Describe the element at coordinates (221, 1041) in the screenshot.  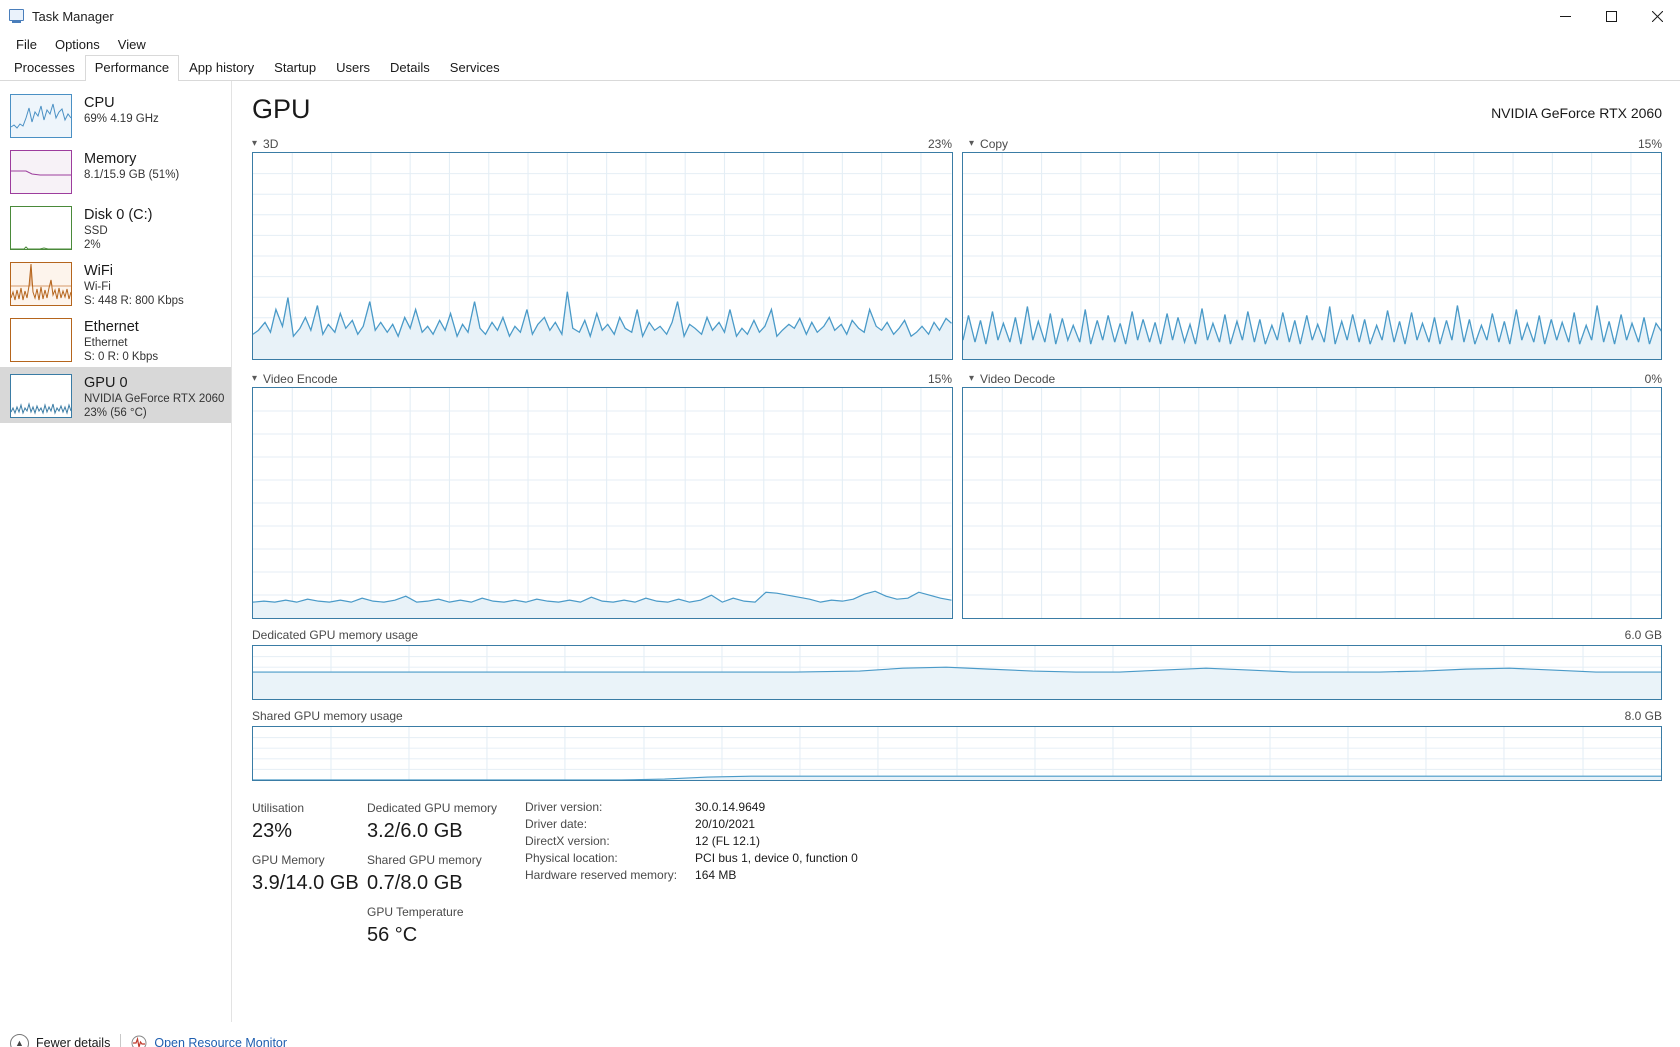
I see `open-resource-monitor-label: Open Resource Monitor` at that location.